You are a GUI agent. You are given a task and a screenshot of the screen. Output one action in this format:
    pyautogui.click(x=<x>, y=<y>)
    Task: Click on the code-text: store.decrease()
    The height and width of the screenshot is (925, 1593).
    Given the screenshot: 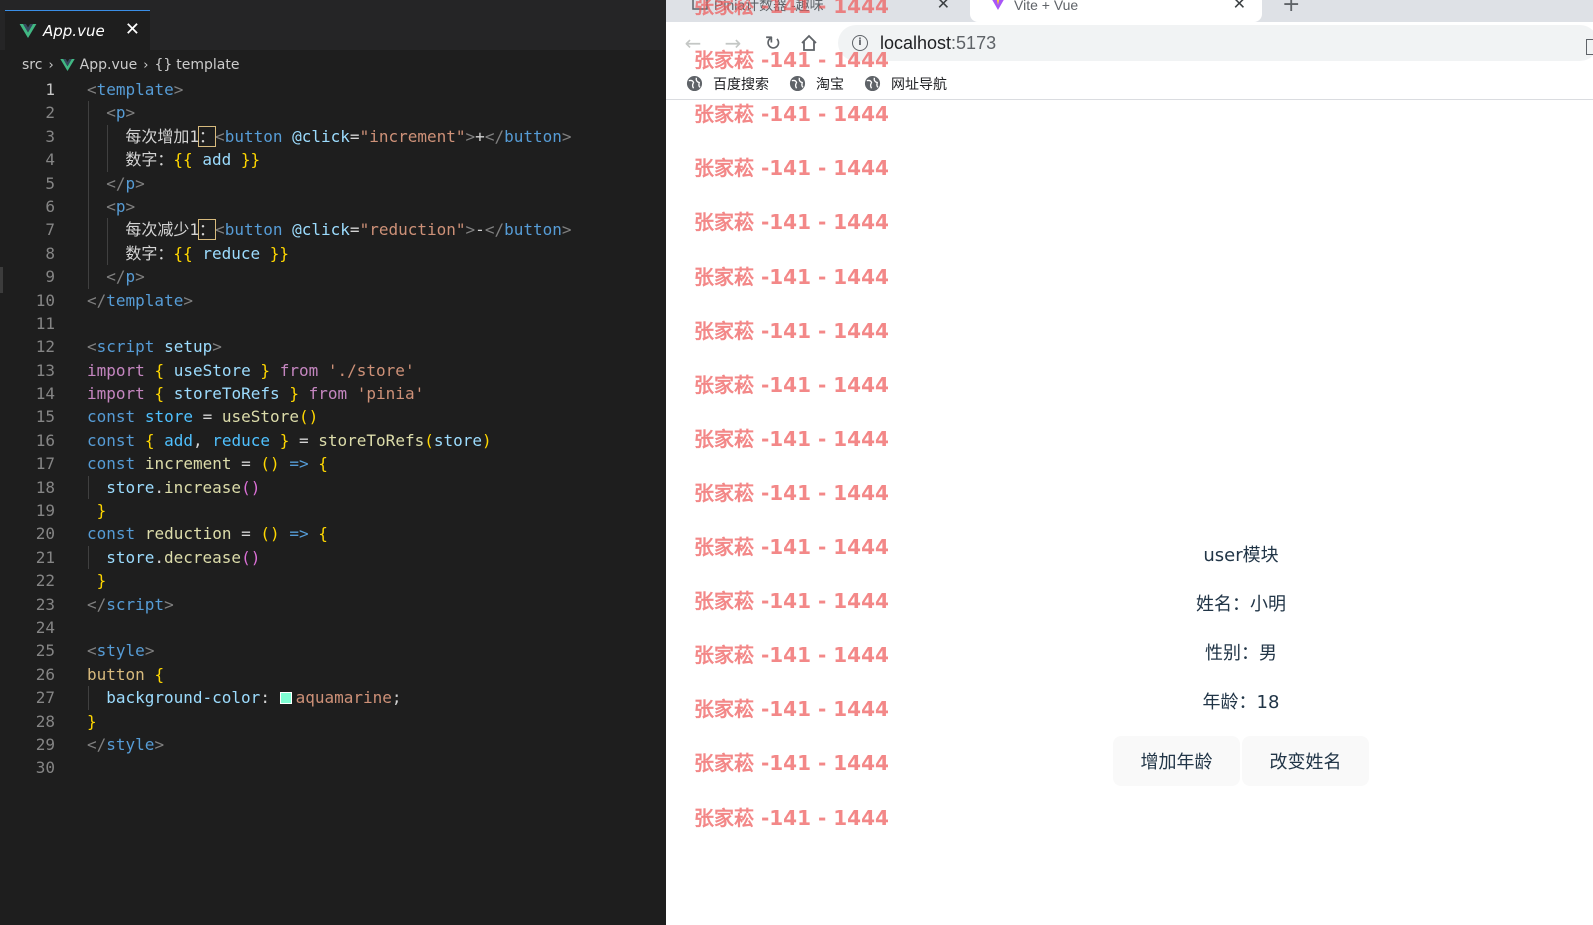 What is the action you would take?
    pyautogui.click(x=183, y=557)
    